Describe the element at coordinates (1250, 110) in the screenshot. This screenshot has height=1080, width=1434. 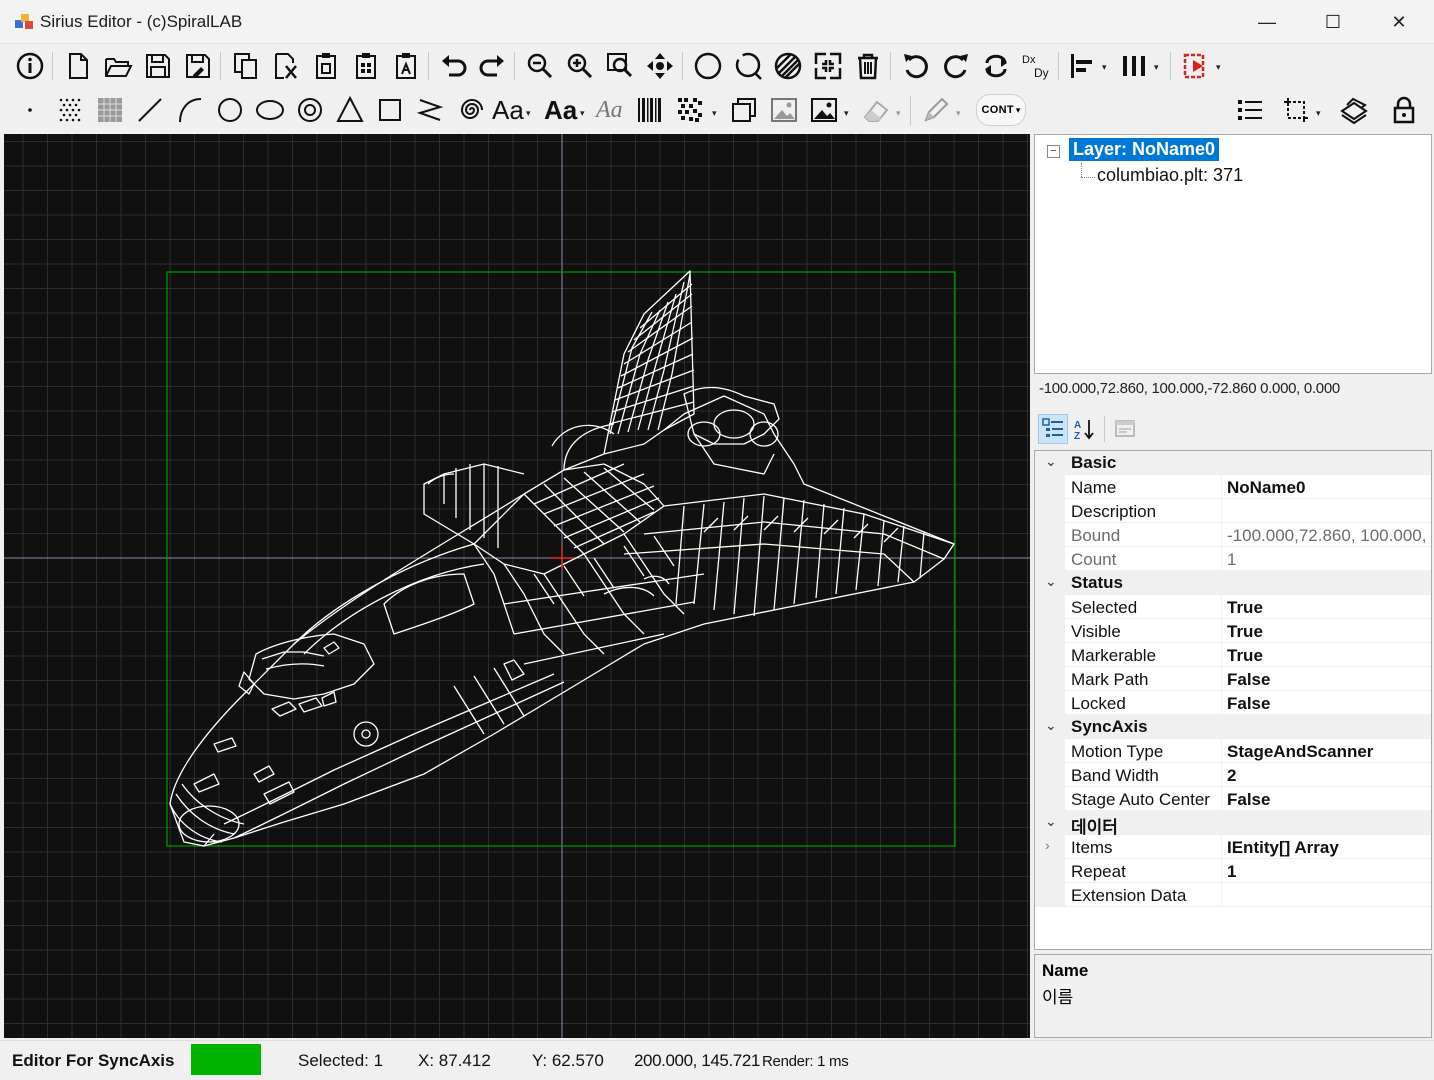
I see `list-view-button` at that location.